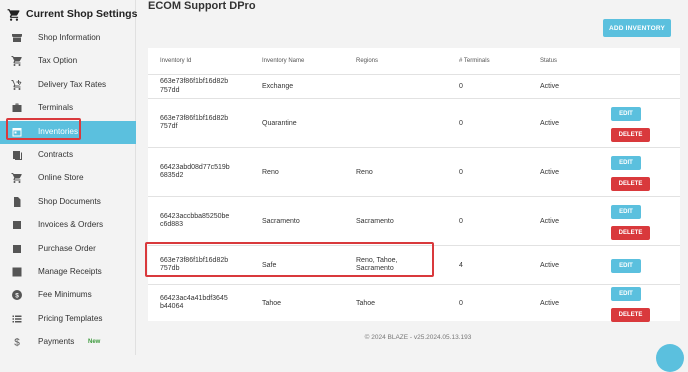 The image size is (688, 372). I want to click on sidebar-item-shop-information: Shop Information, so click(68, 38).